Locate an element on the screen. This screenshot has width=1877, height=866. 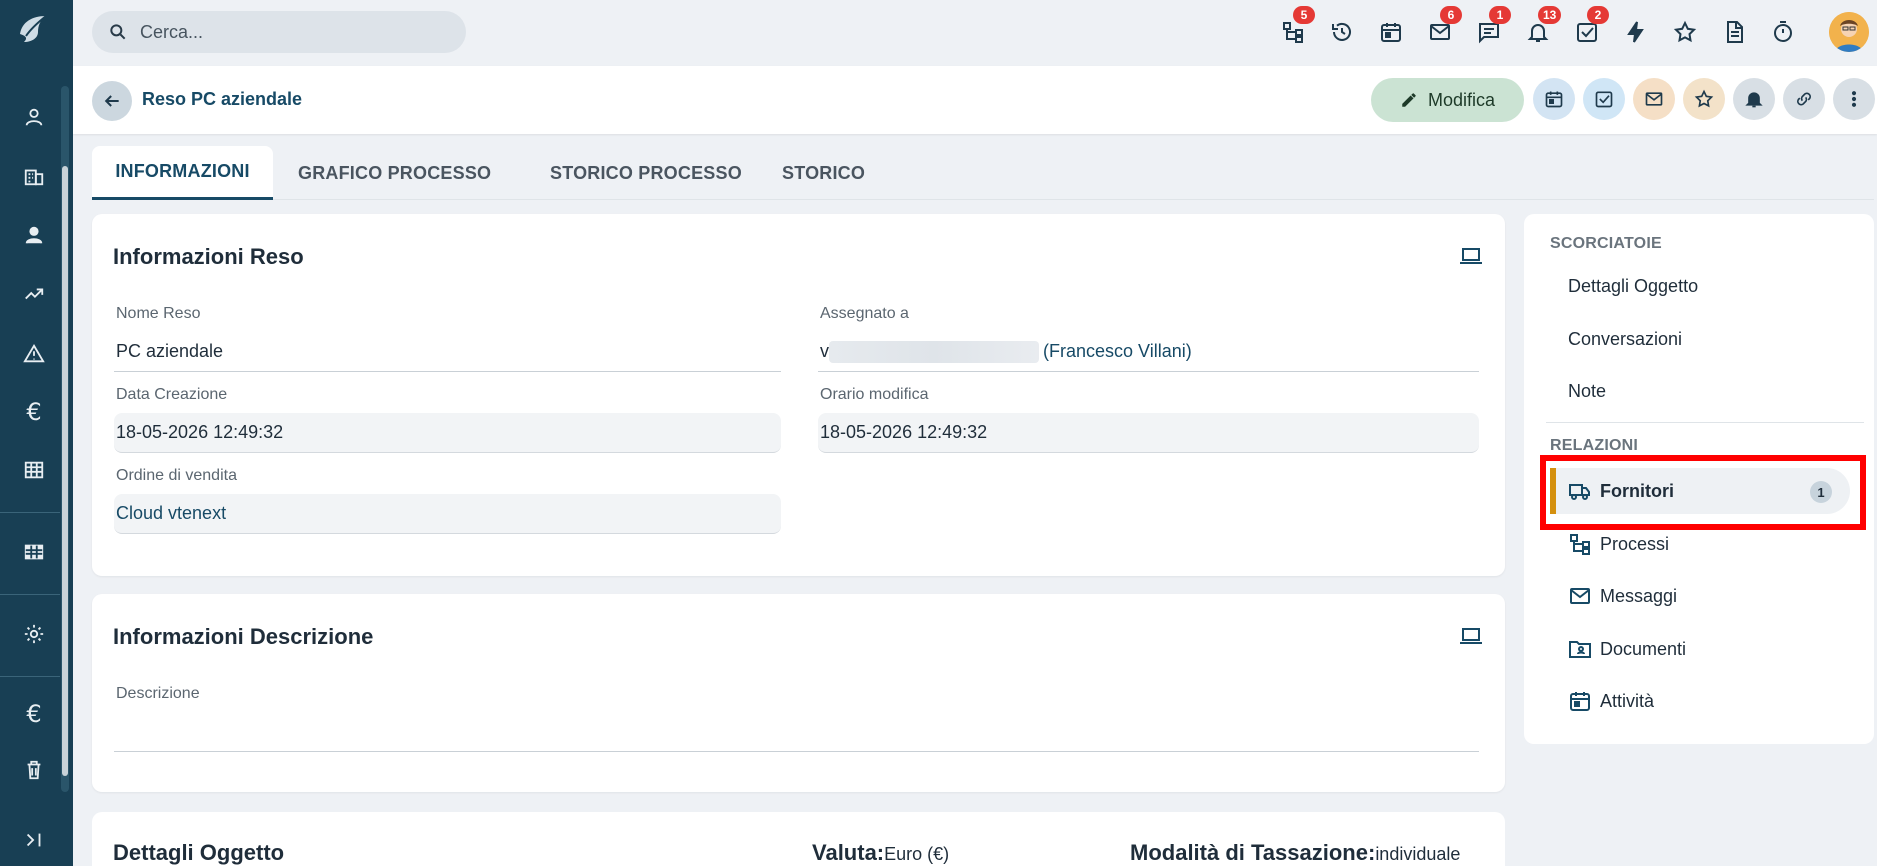
star-icon is located at coordinates (1704, 98).